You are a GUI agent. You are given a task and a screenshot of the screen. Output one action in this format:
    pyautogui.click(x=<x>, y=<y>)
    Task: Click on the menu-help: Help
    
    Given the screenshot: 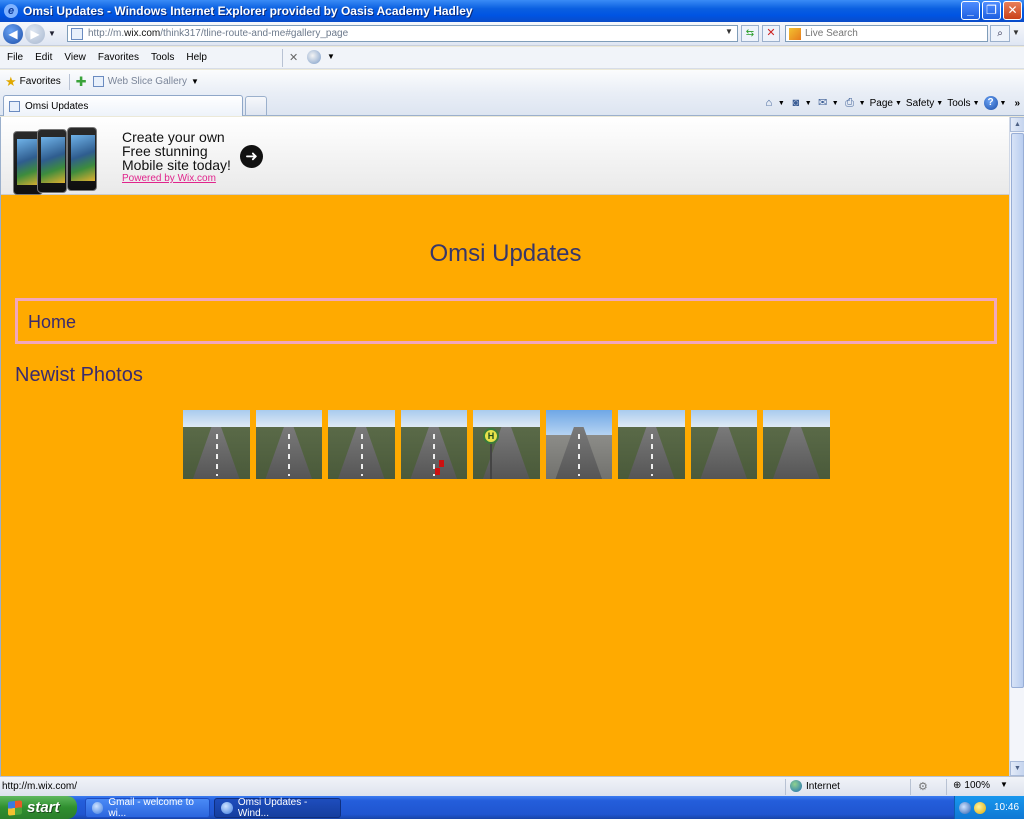 What is the action you would take?
    pyautogui.click(x=196, y=57)
    